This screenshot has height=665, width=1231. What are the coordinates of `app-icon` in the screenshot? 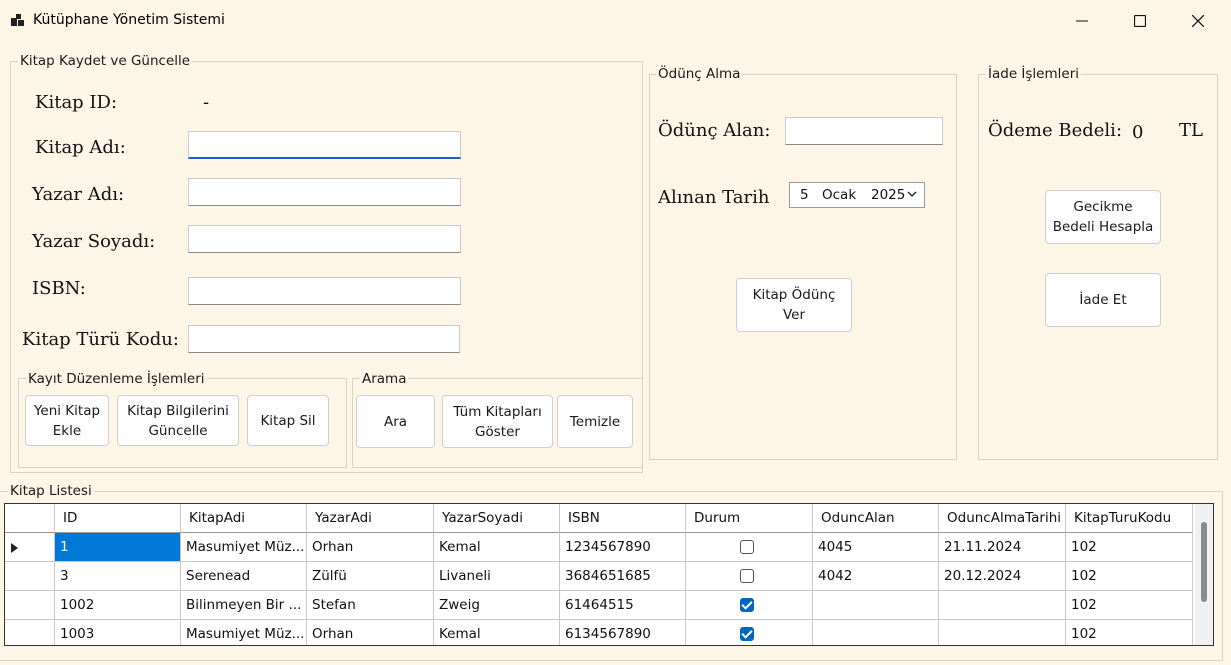 It's located at (18, 20).